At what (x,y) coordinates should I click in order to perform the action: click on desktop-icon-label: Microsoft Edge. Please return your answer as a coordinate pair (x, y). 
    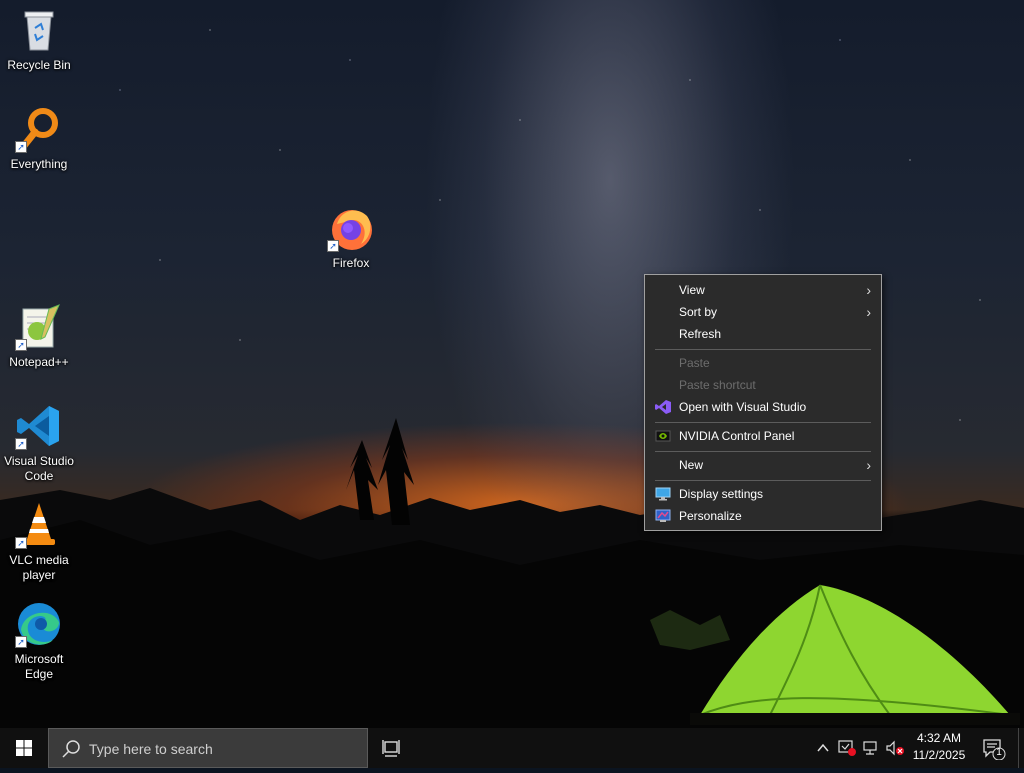
    Looking at the image, I should click on (39, 666).